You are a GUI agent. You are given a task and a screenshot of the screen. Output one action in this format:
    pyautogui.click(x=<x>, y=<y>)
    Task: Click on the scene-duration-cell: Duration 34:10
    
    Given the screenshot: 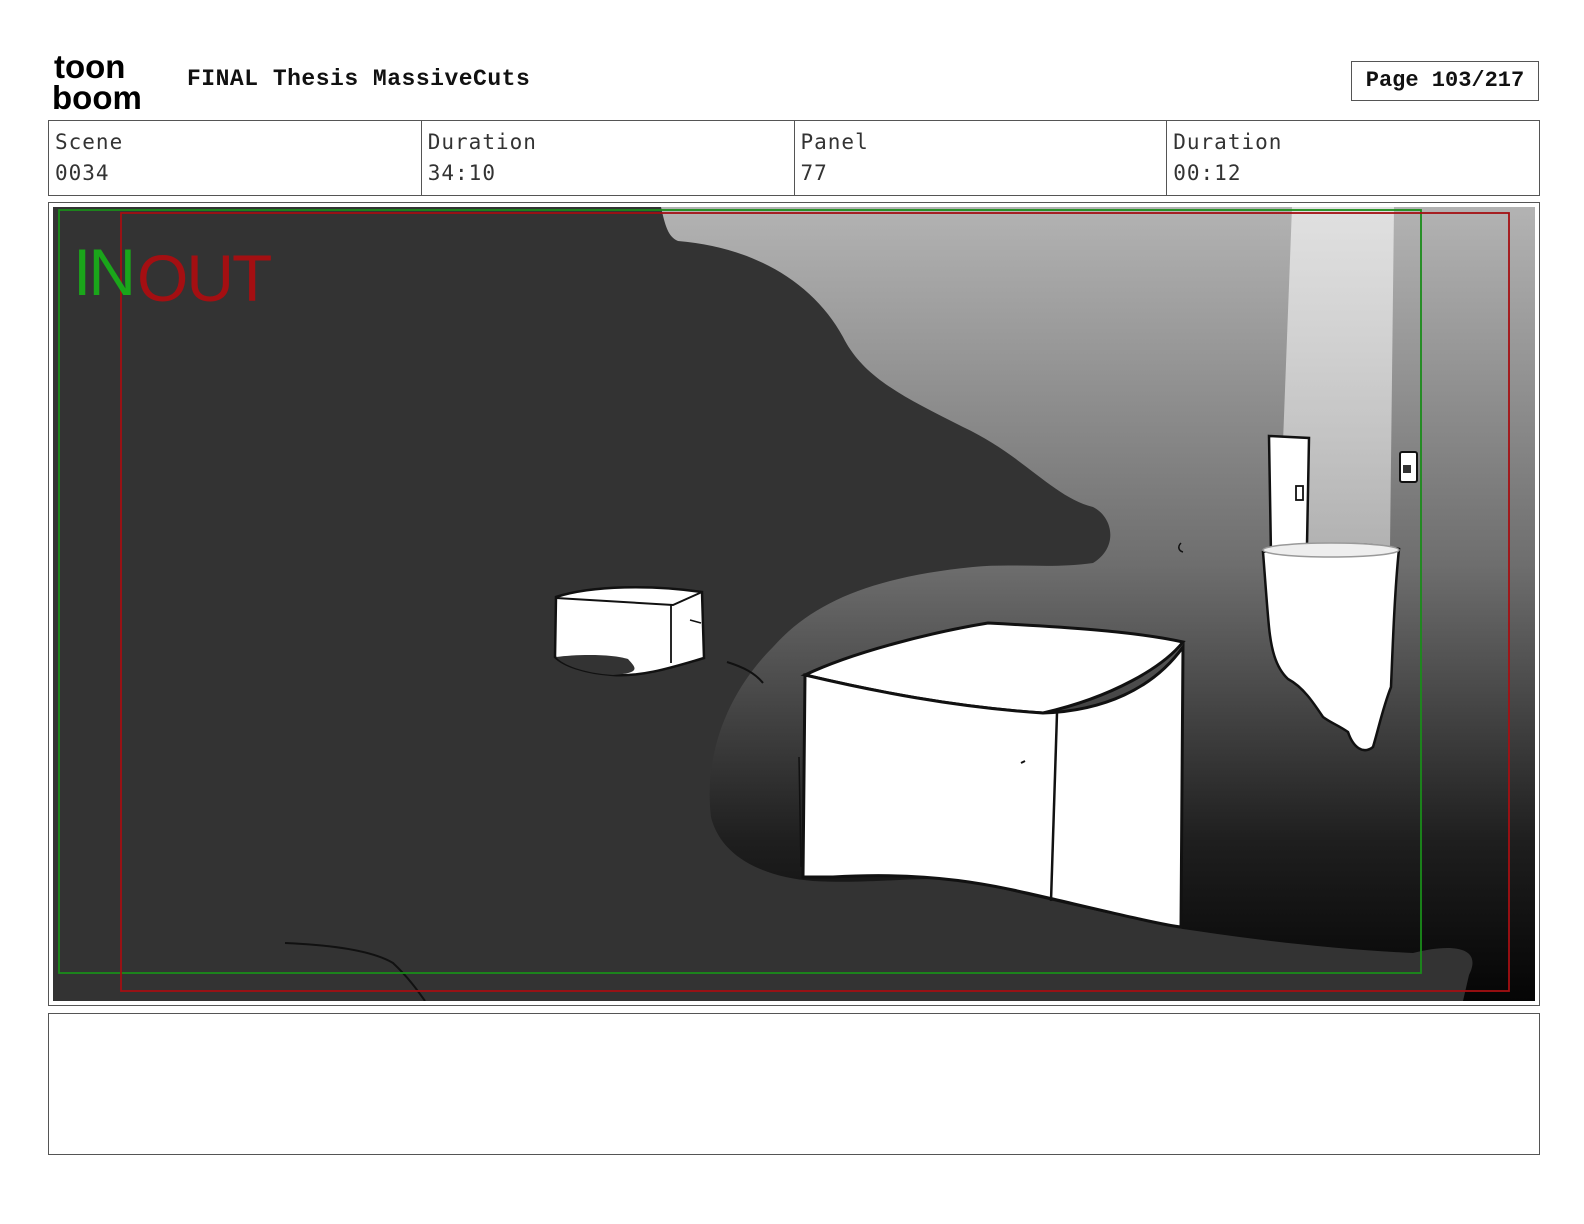 What is the action you would take?
    pyautogui.click(x=608, y=158)
    